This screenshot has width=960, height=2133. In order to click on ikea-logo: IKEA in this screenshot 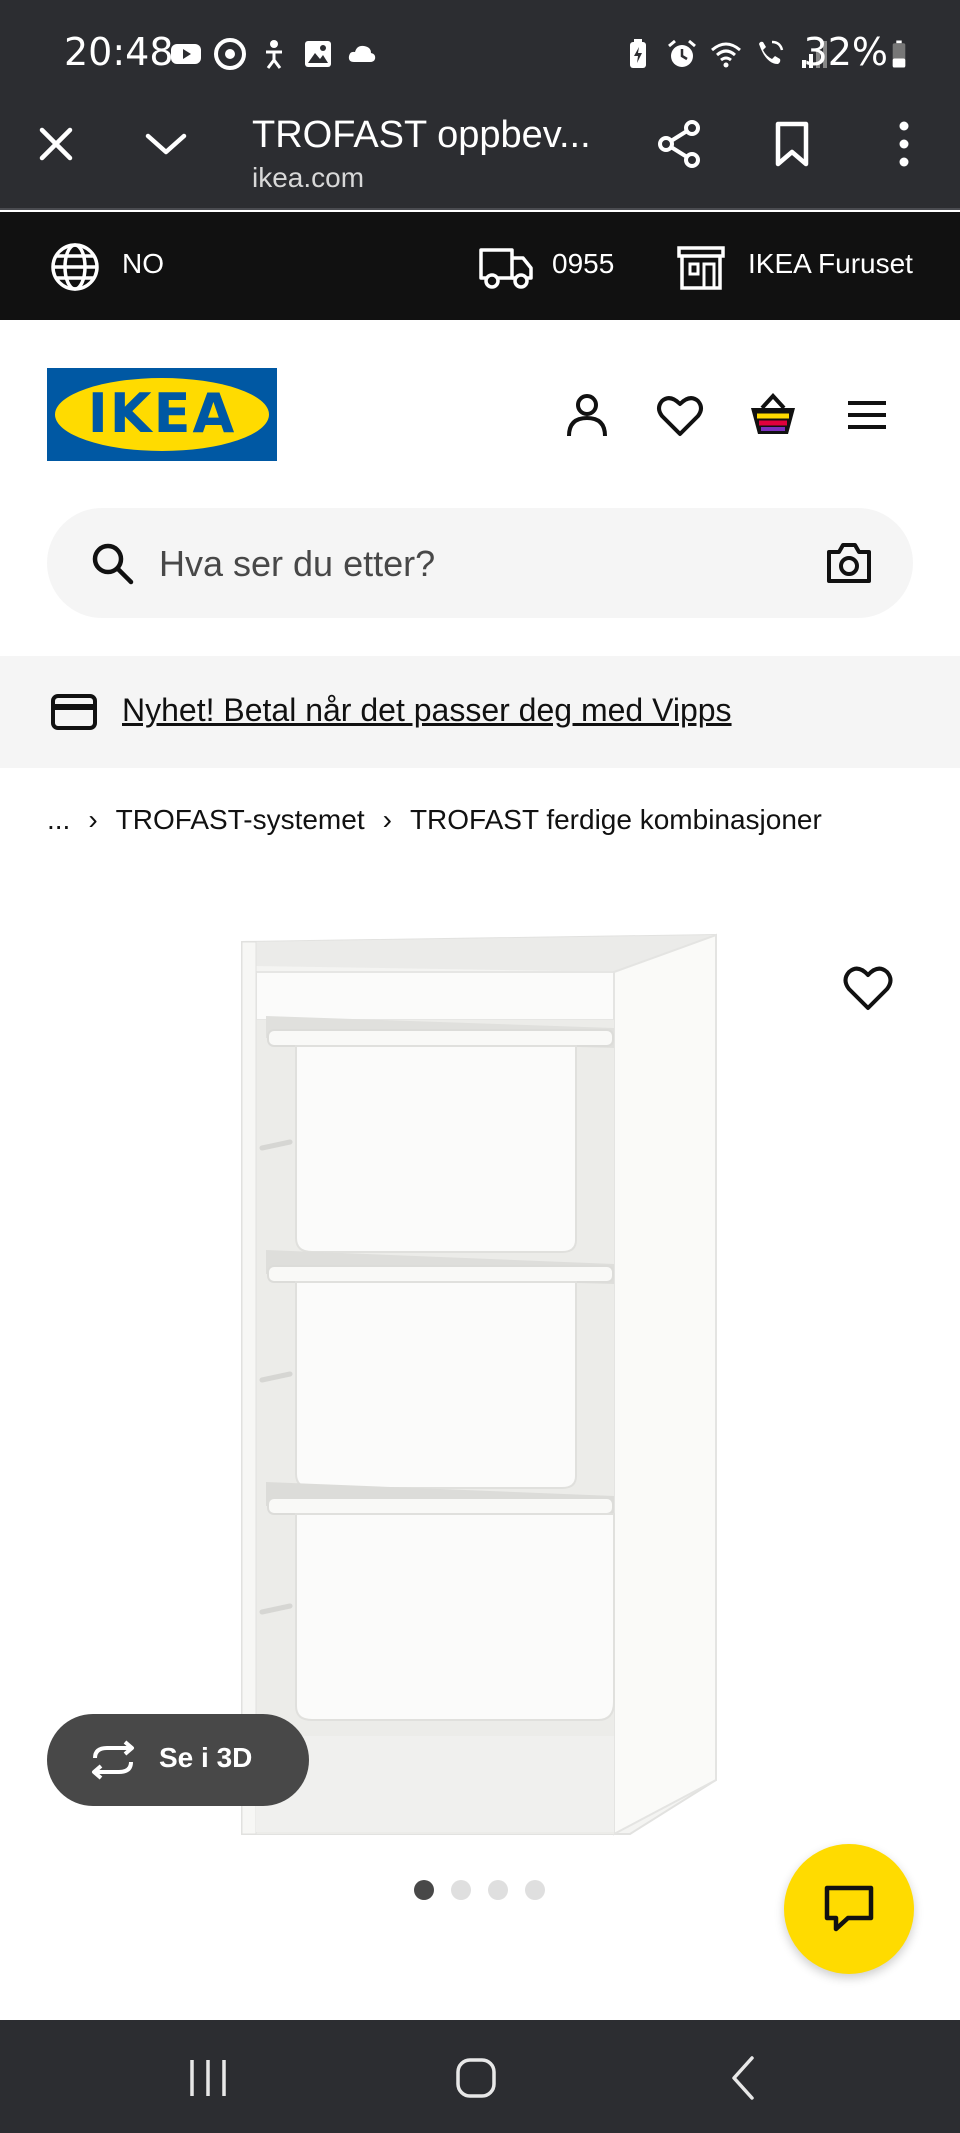, I will do `click(162, 414)`.